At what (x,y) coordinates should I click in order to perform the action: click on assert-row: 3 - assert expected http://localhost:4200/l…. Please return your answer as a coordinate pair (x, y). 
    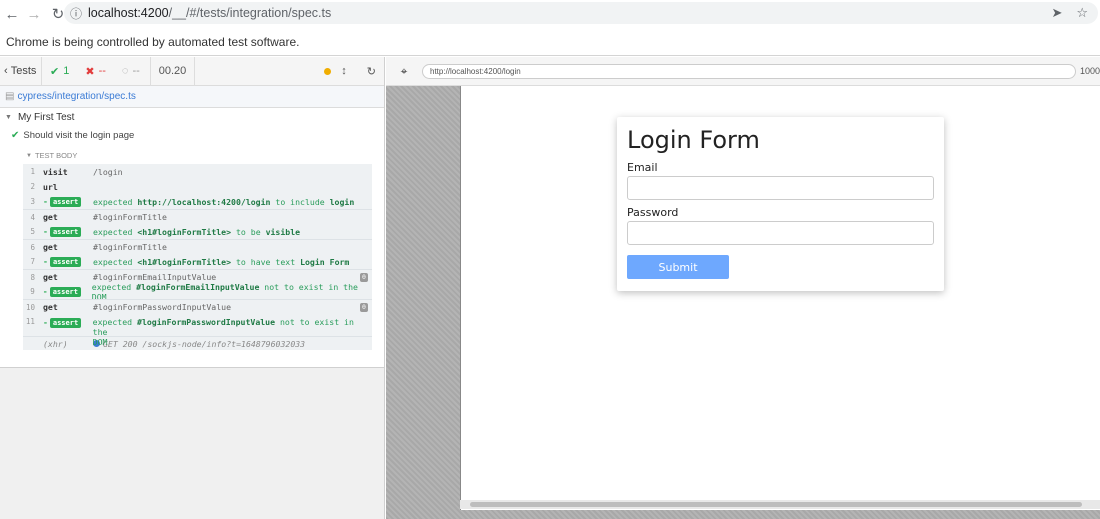
    Looking at the image, I should click on (197, 201).